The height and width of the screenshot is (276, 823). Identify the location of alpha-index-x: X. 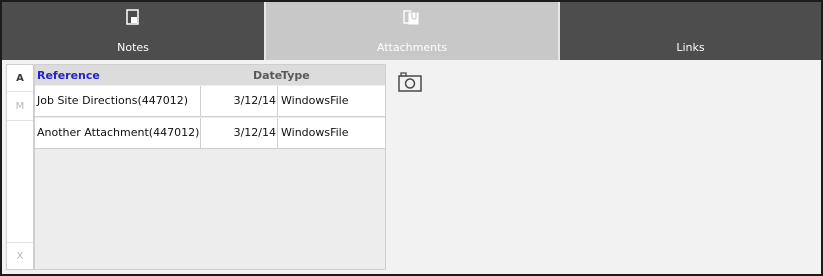
(20, 255).